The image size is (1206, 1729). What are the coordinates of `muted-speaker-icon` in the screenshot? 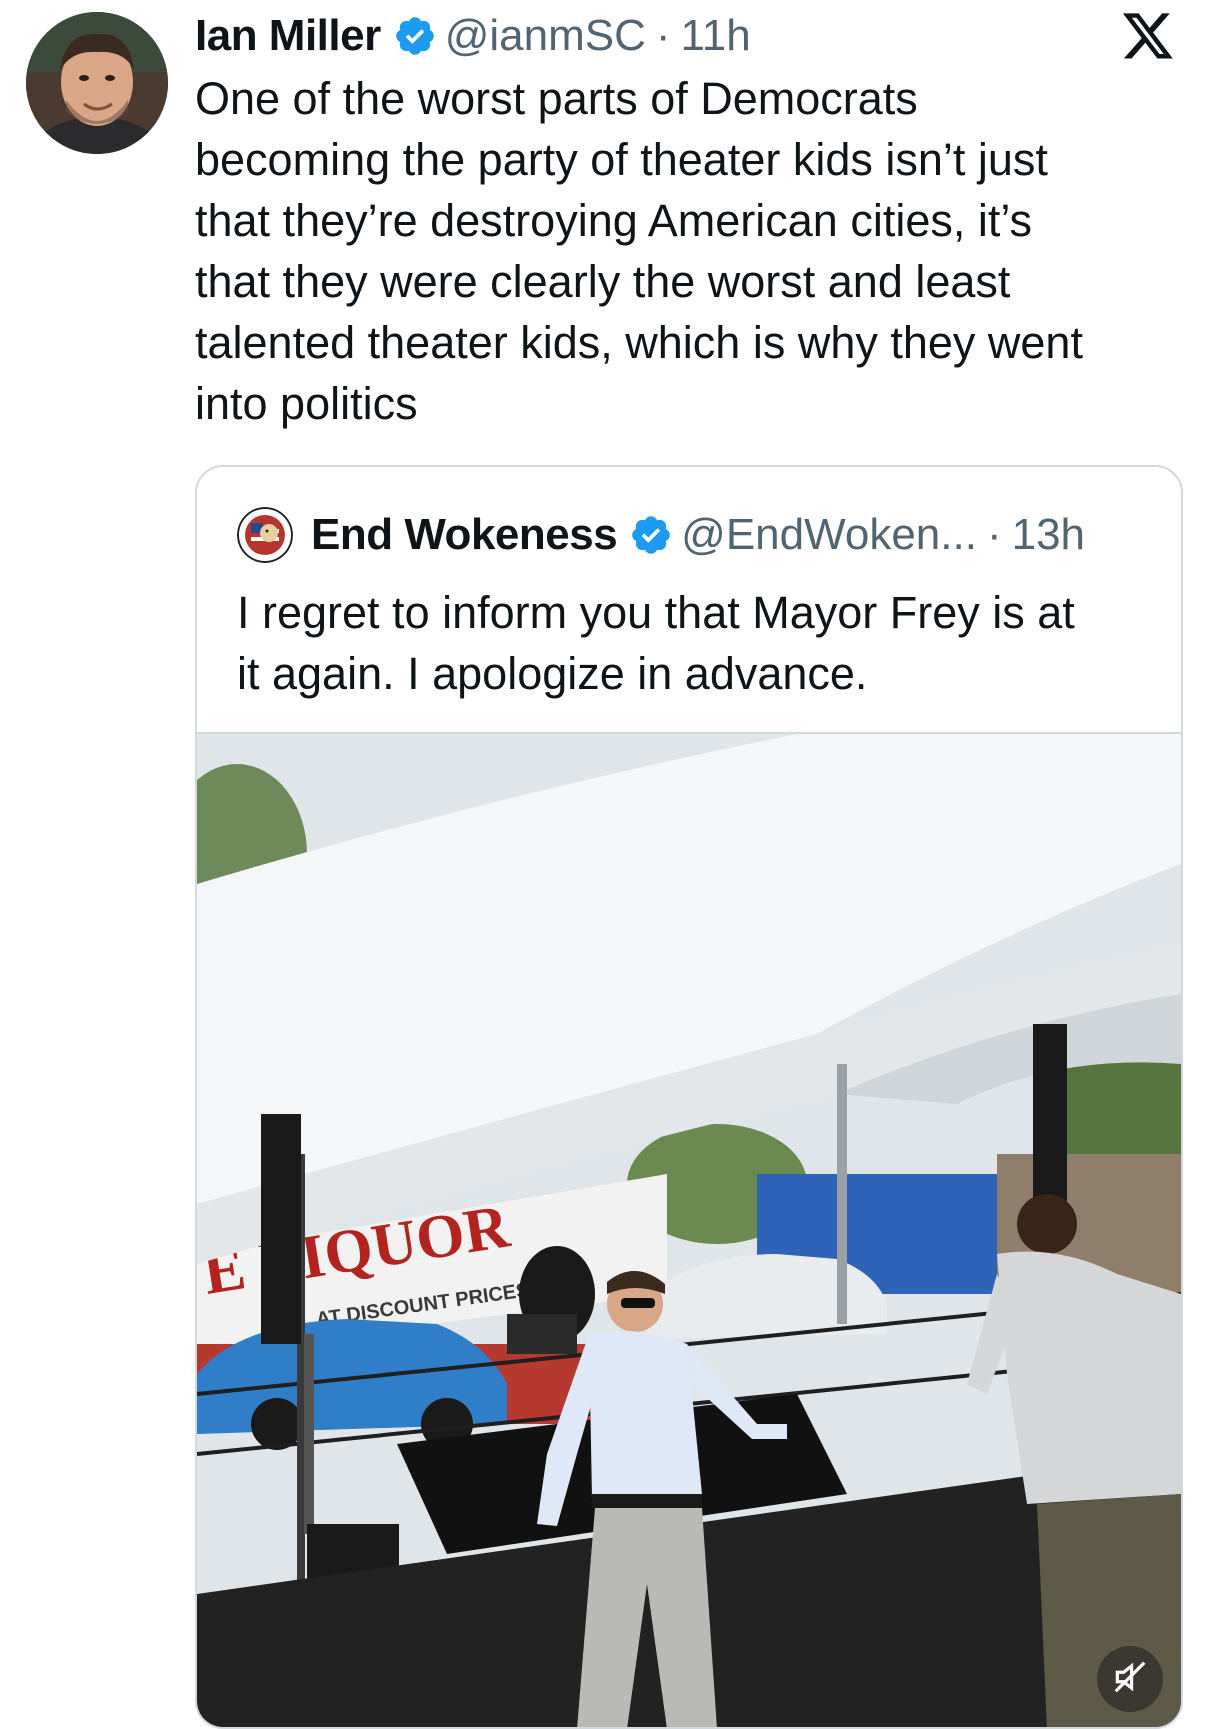 It's located at (1130, 1679).